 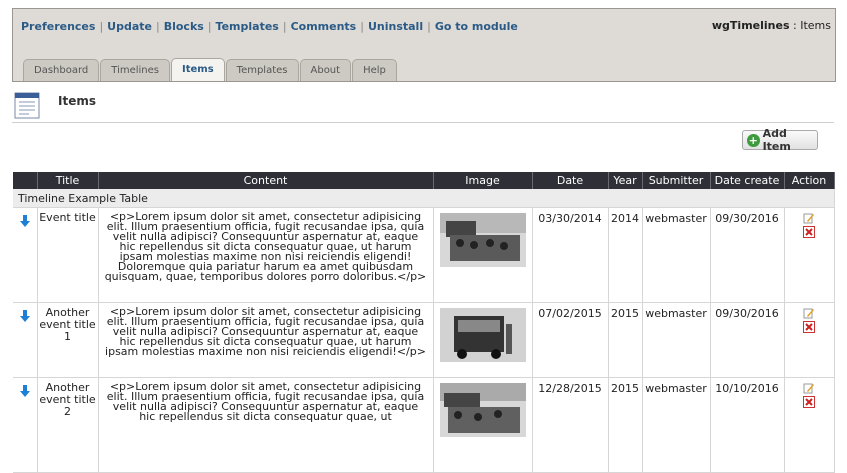 I want to click on item-date: 03/30/2014, so click(x=570, y=255).